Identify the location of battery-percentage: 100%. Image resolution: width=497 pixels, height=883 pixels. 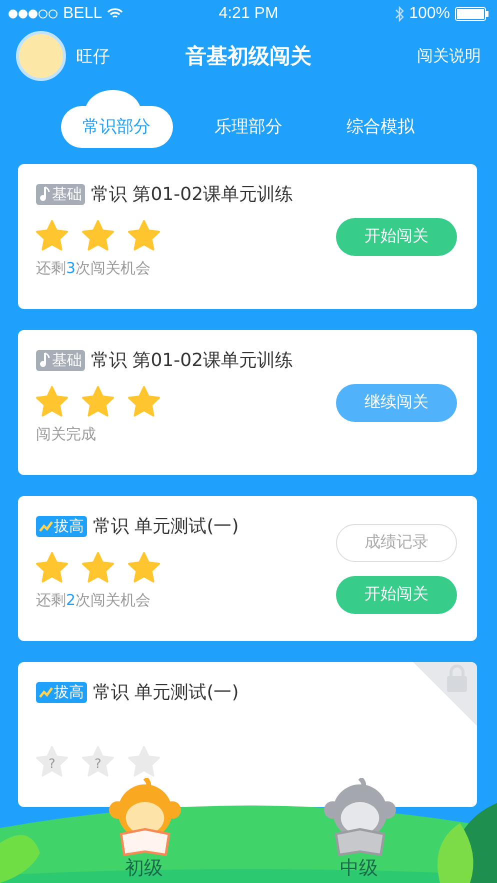
(429, 14).